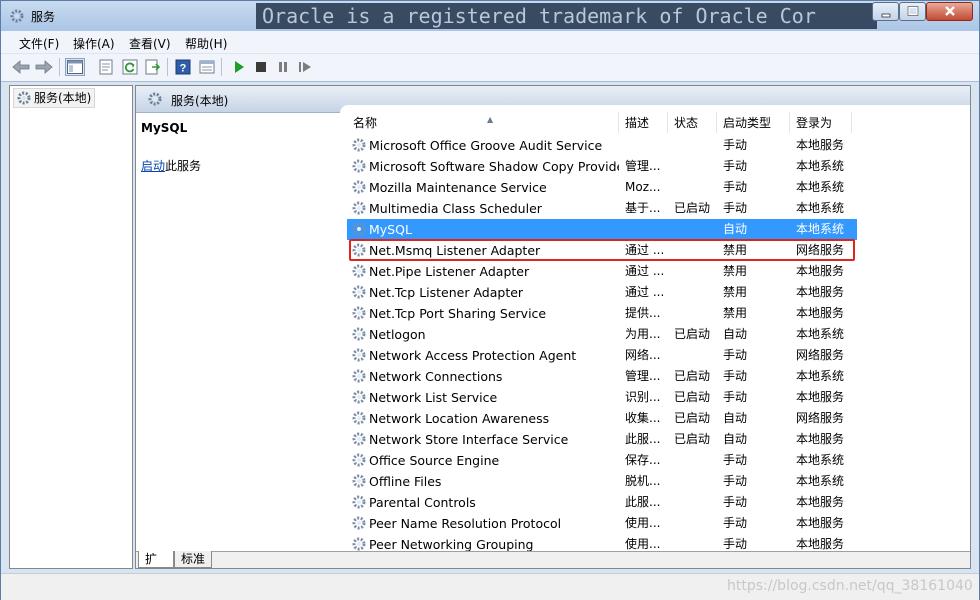  What do you see at coordinates (949, 11) in the screenshot?
I see `close-button` at bounding box center [949, 11].